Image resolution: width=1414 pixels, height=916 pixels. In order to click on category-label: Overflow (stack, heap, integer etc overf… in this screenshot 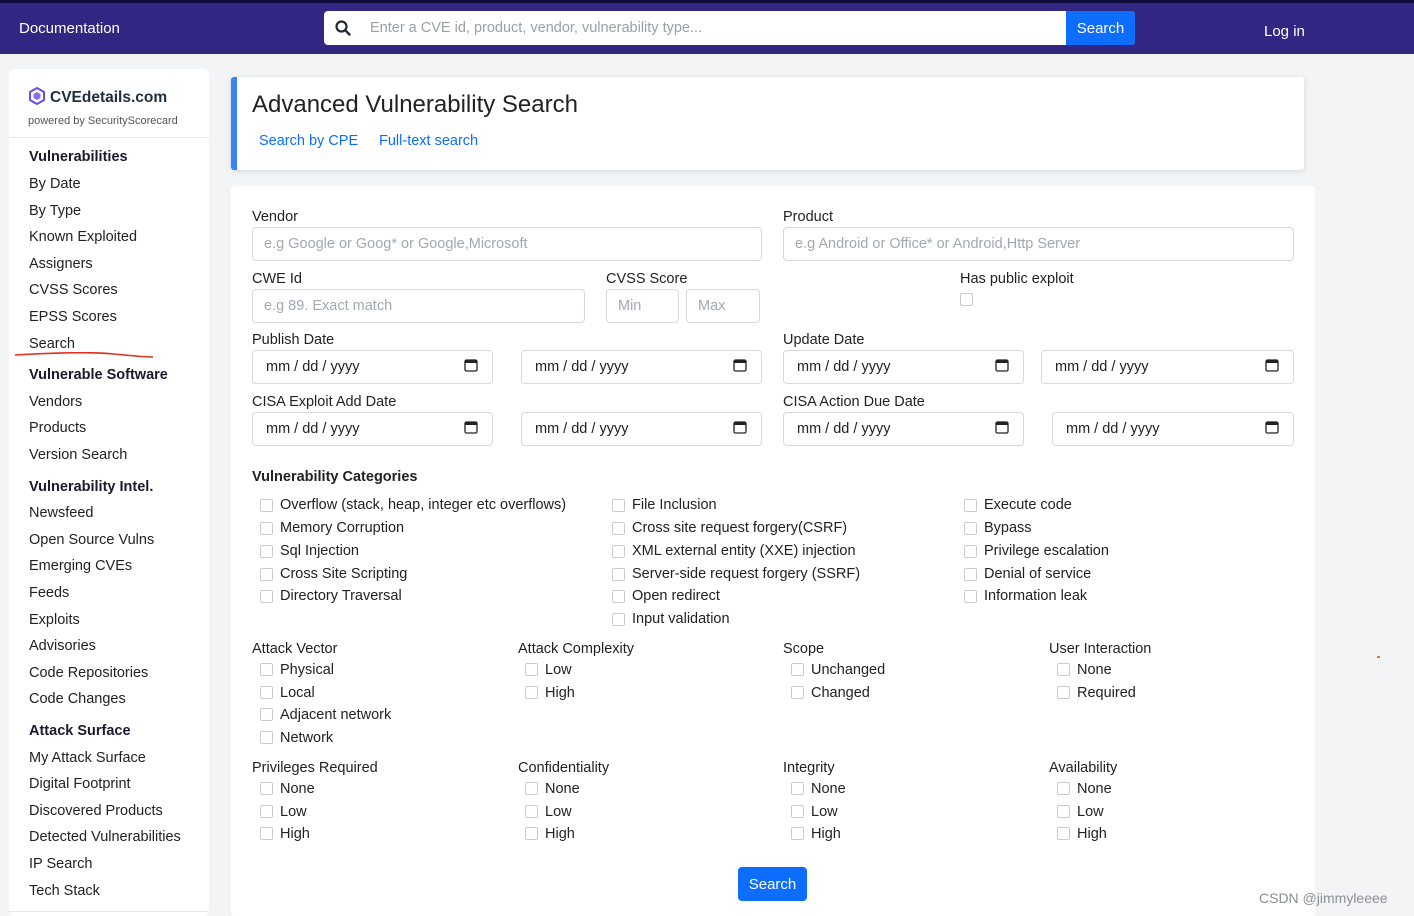, I will do `click(423, 505)`.